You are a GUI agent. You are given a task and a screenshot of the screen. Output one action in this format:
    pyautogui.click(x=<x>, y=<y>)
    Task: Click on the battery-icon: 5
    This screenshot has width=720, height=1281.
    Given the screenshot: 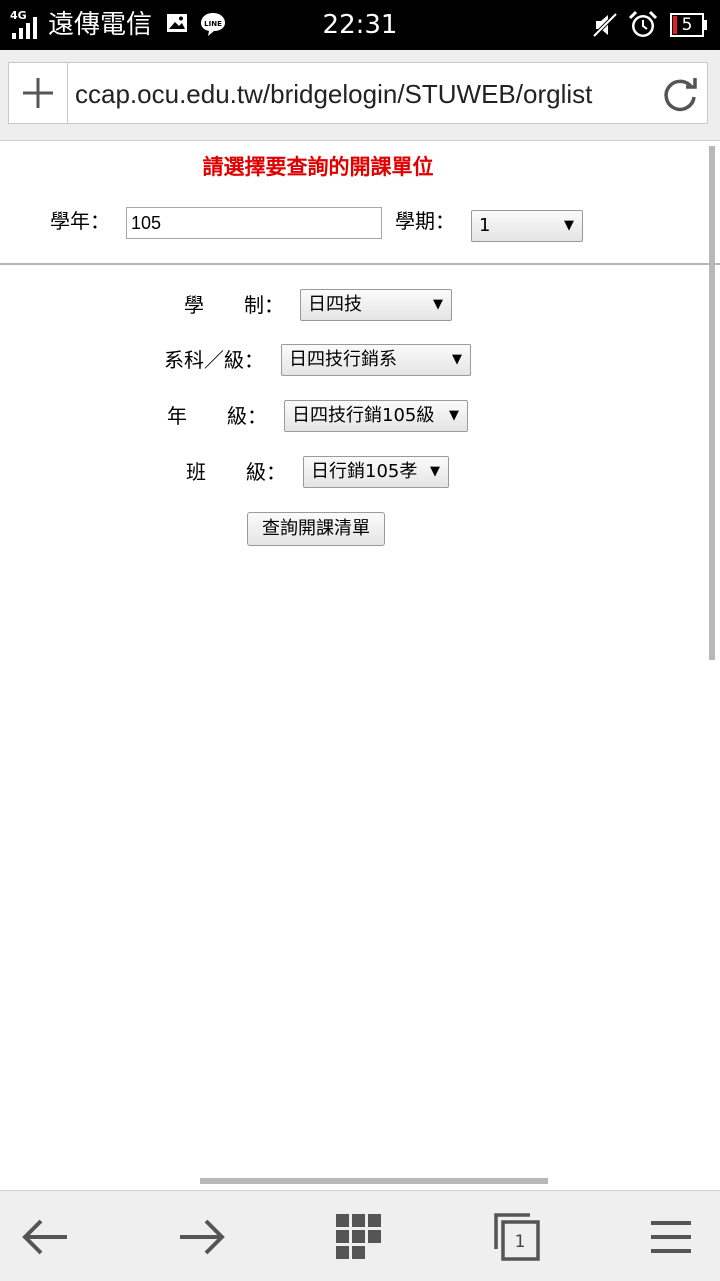 What is the action you would take?
    pyautogui.click(x=689, y=25)
    